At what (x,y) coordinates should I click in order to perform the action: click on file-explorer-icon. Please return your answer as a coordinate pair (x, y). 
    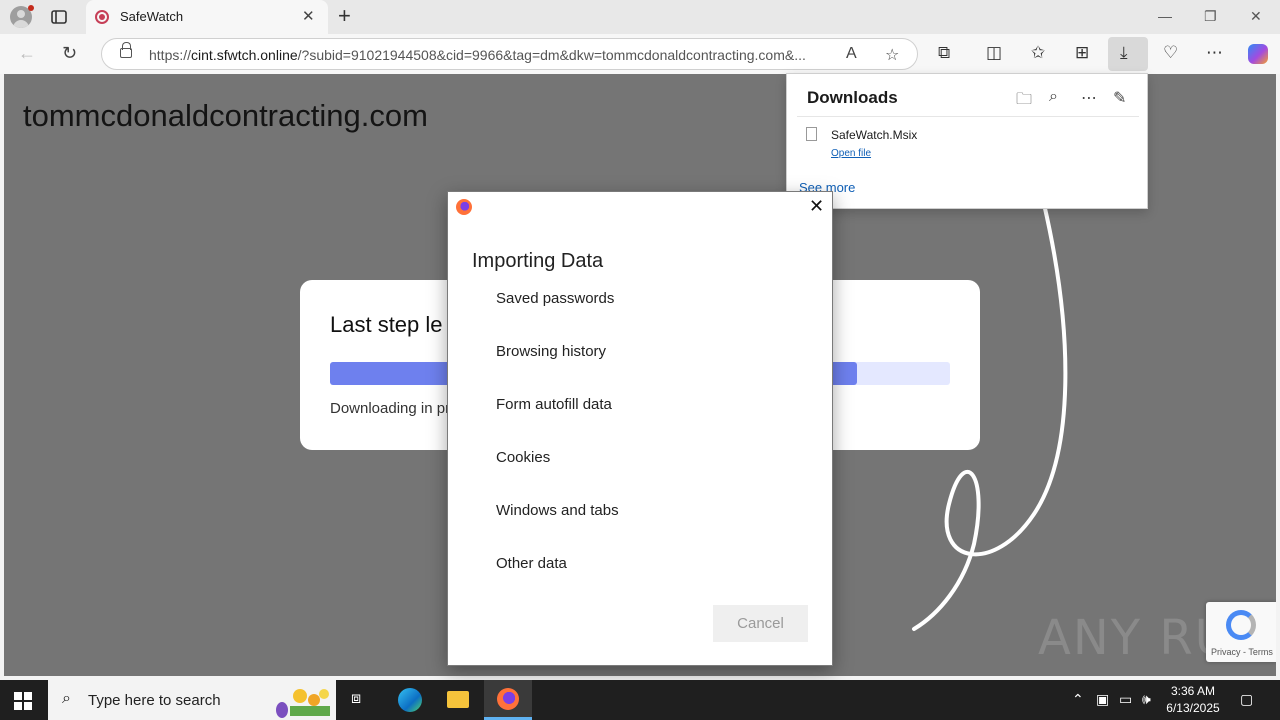
    Looking at the image, I should click on (458, 700).